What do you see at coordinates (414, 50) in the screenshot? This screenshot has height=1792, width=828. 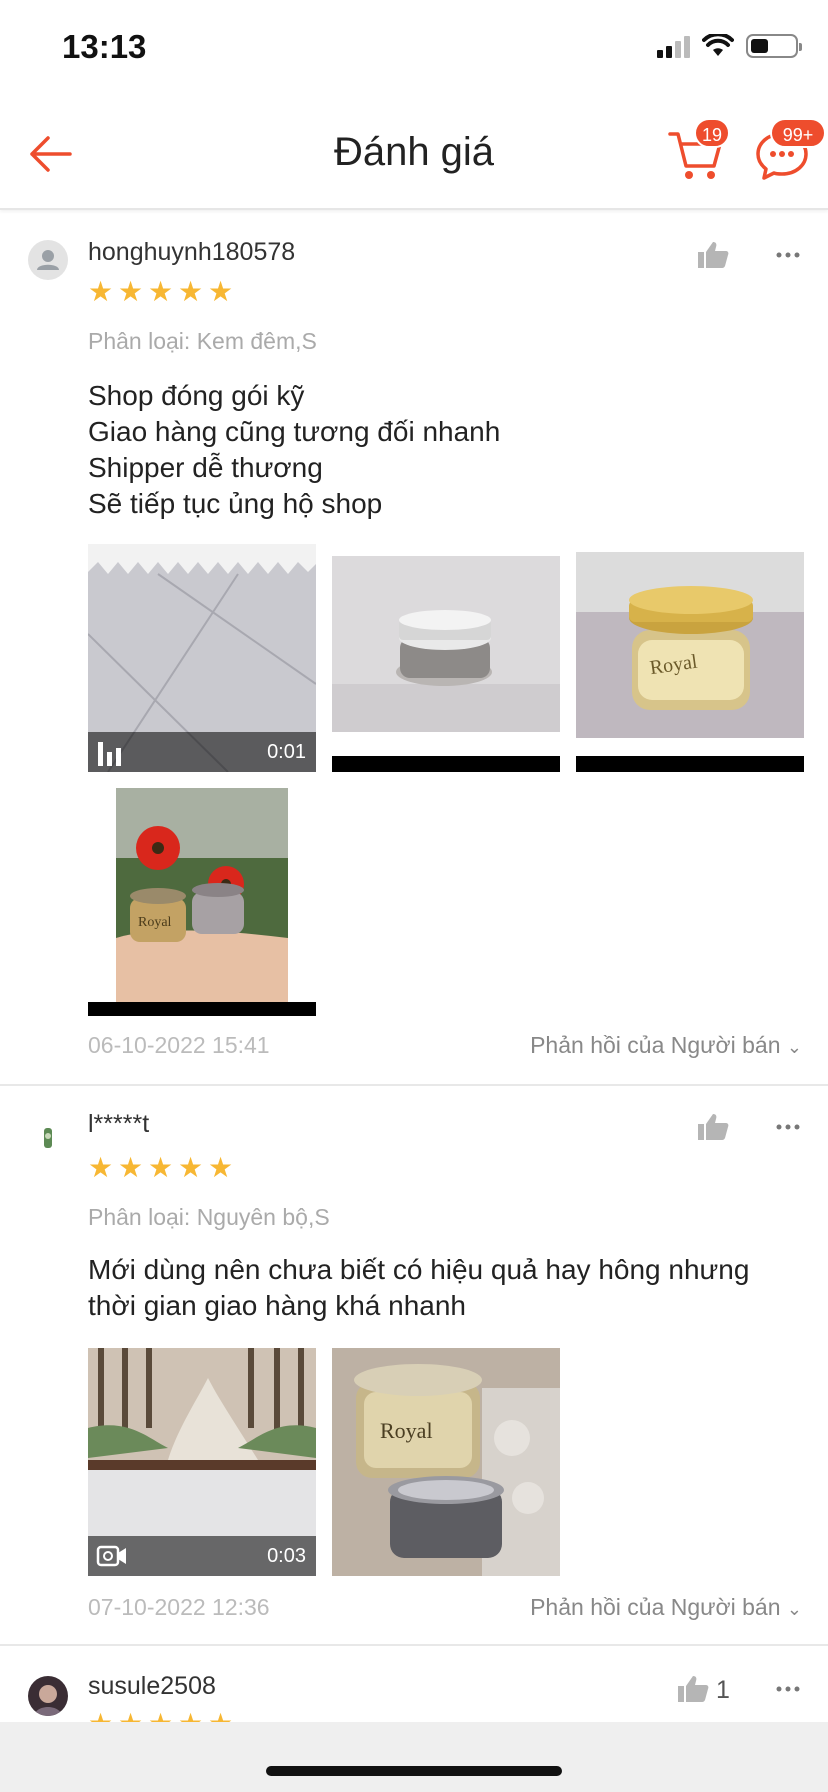 I see `status-bar: 13:13` at bounding box center [414, 50].